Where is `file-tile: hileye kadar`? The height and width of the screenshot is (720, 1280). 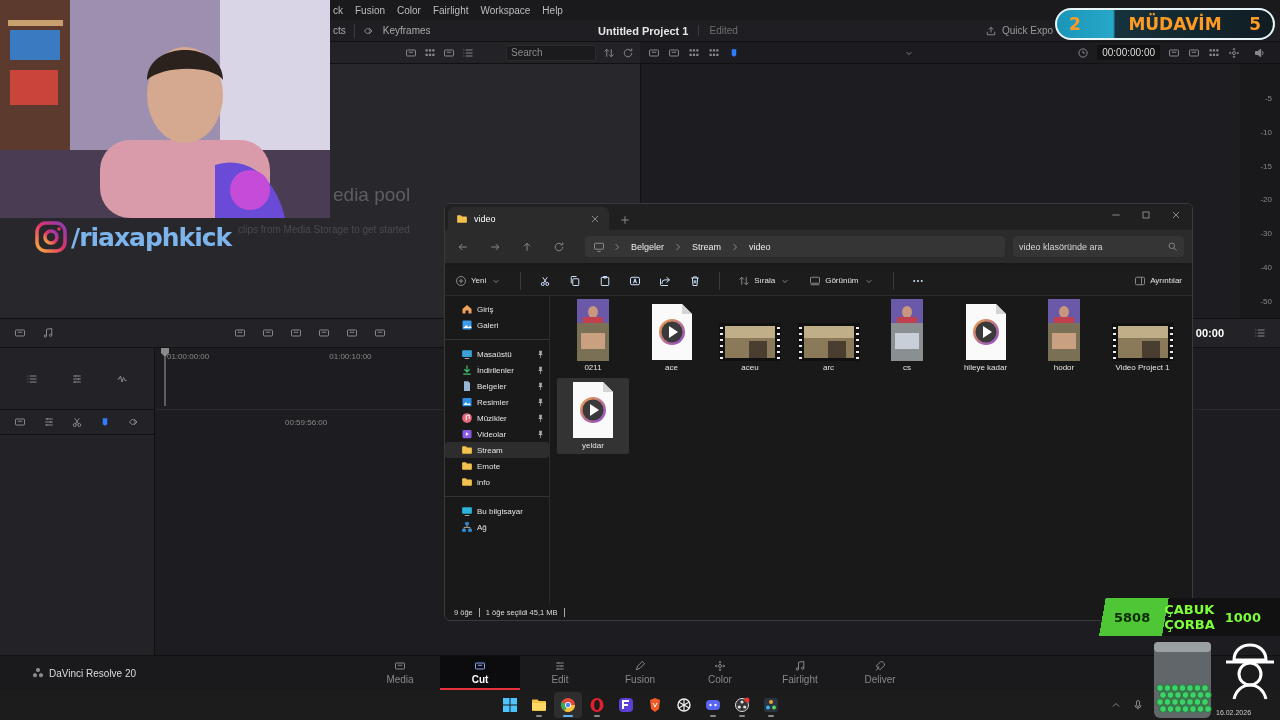
file-tile: hileye kadar is located at coordinates (985, 338).